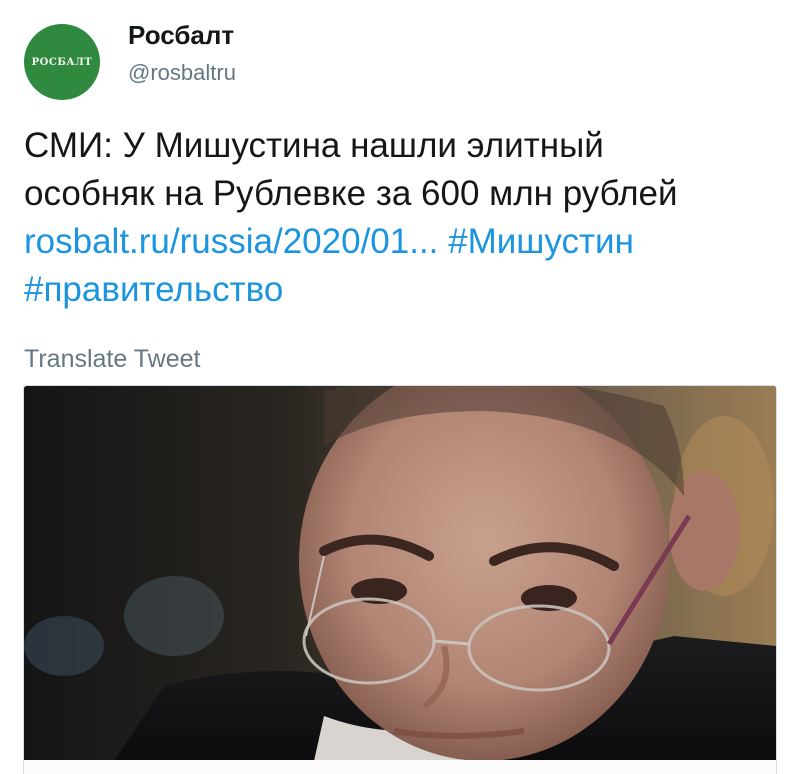  Describe the element at coordinates (182, 73) in the screenshot. I see `account-handle: @rosbaltru` at that location.